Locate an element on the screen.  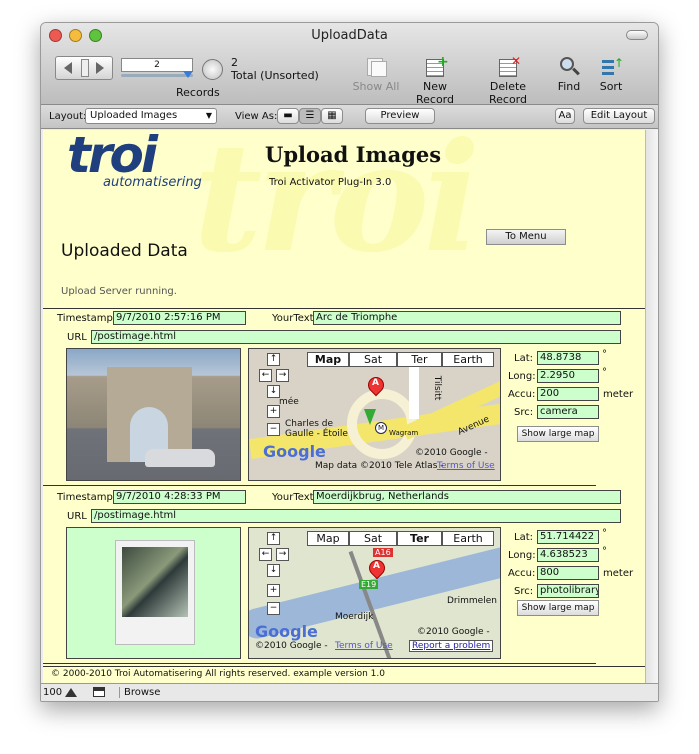
next-record-icon is located at coordinates (100, 68).